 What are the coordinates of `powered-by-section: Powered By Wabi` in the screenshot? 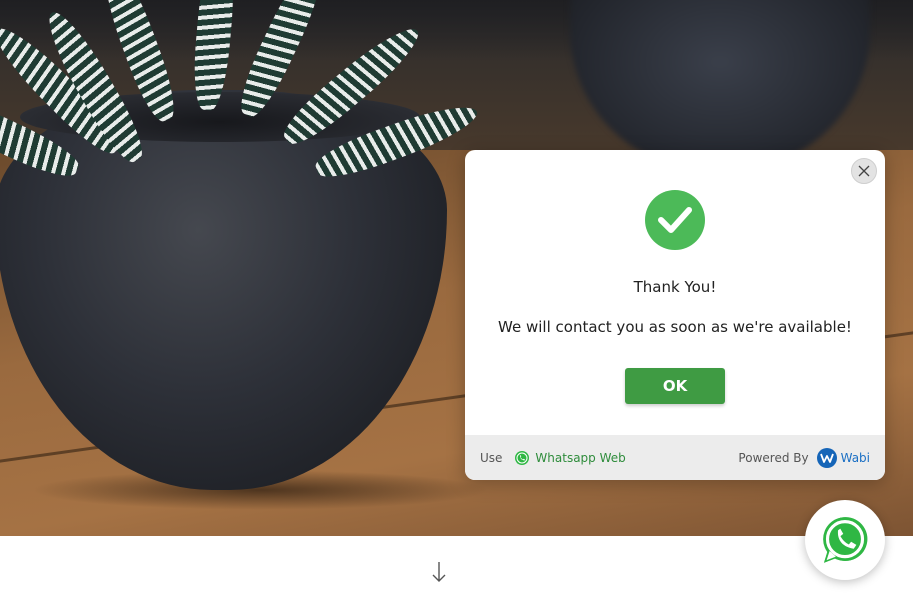 It's located at (804, 457).